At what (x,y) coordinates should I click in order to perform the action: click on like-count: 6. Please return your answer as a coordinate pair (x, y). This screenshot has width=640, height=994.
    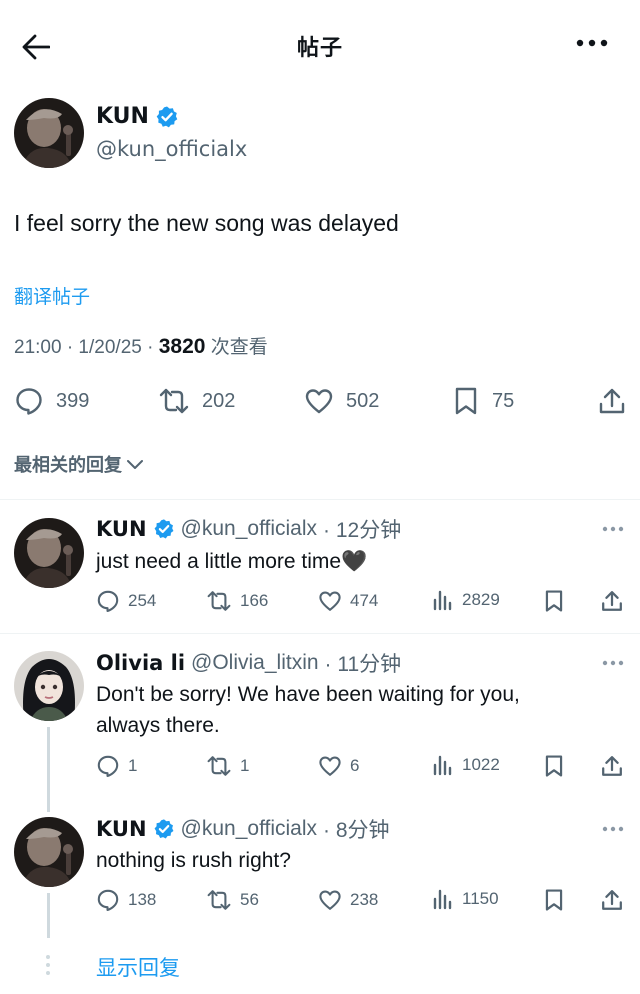
    Looking at the image, I should click on (355, 765).